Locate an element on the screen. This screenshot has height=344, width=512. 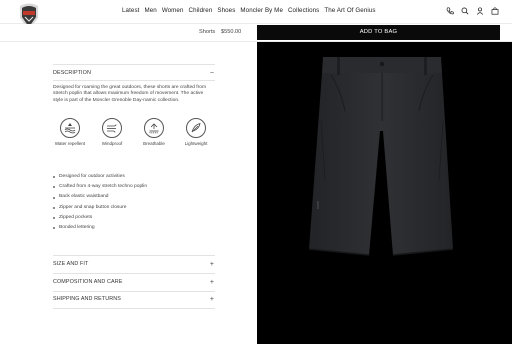
list-item-text: Zipped pockets is located at coordinates (76, 217).